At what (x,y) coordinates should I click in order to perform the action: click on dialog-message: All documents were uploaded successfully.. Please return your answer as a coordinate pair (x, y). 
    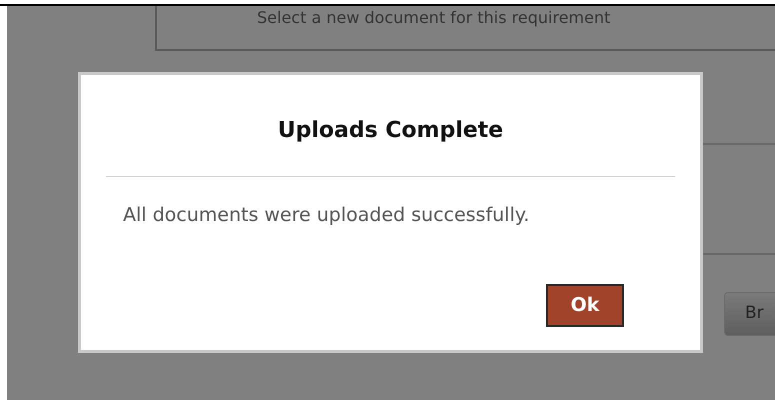
    Looking at the image, I should click on (326, 215).